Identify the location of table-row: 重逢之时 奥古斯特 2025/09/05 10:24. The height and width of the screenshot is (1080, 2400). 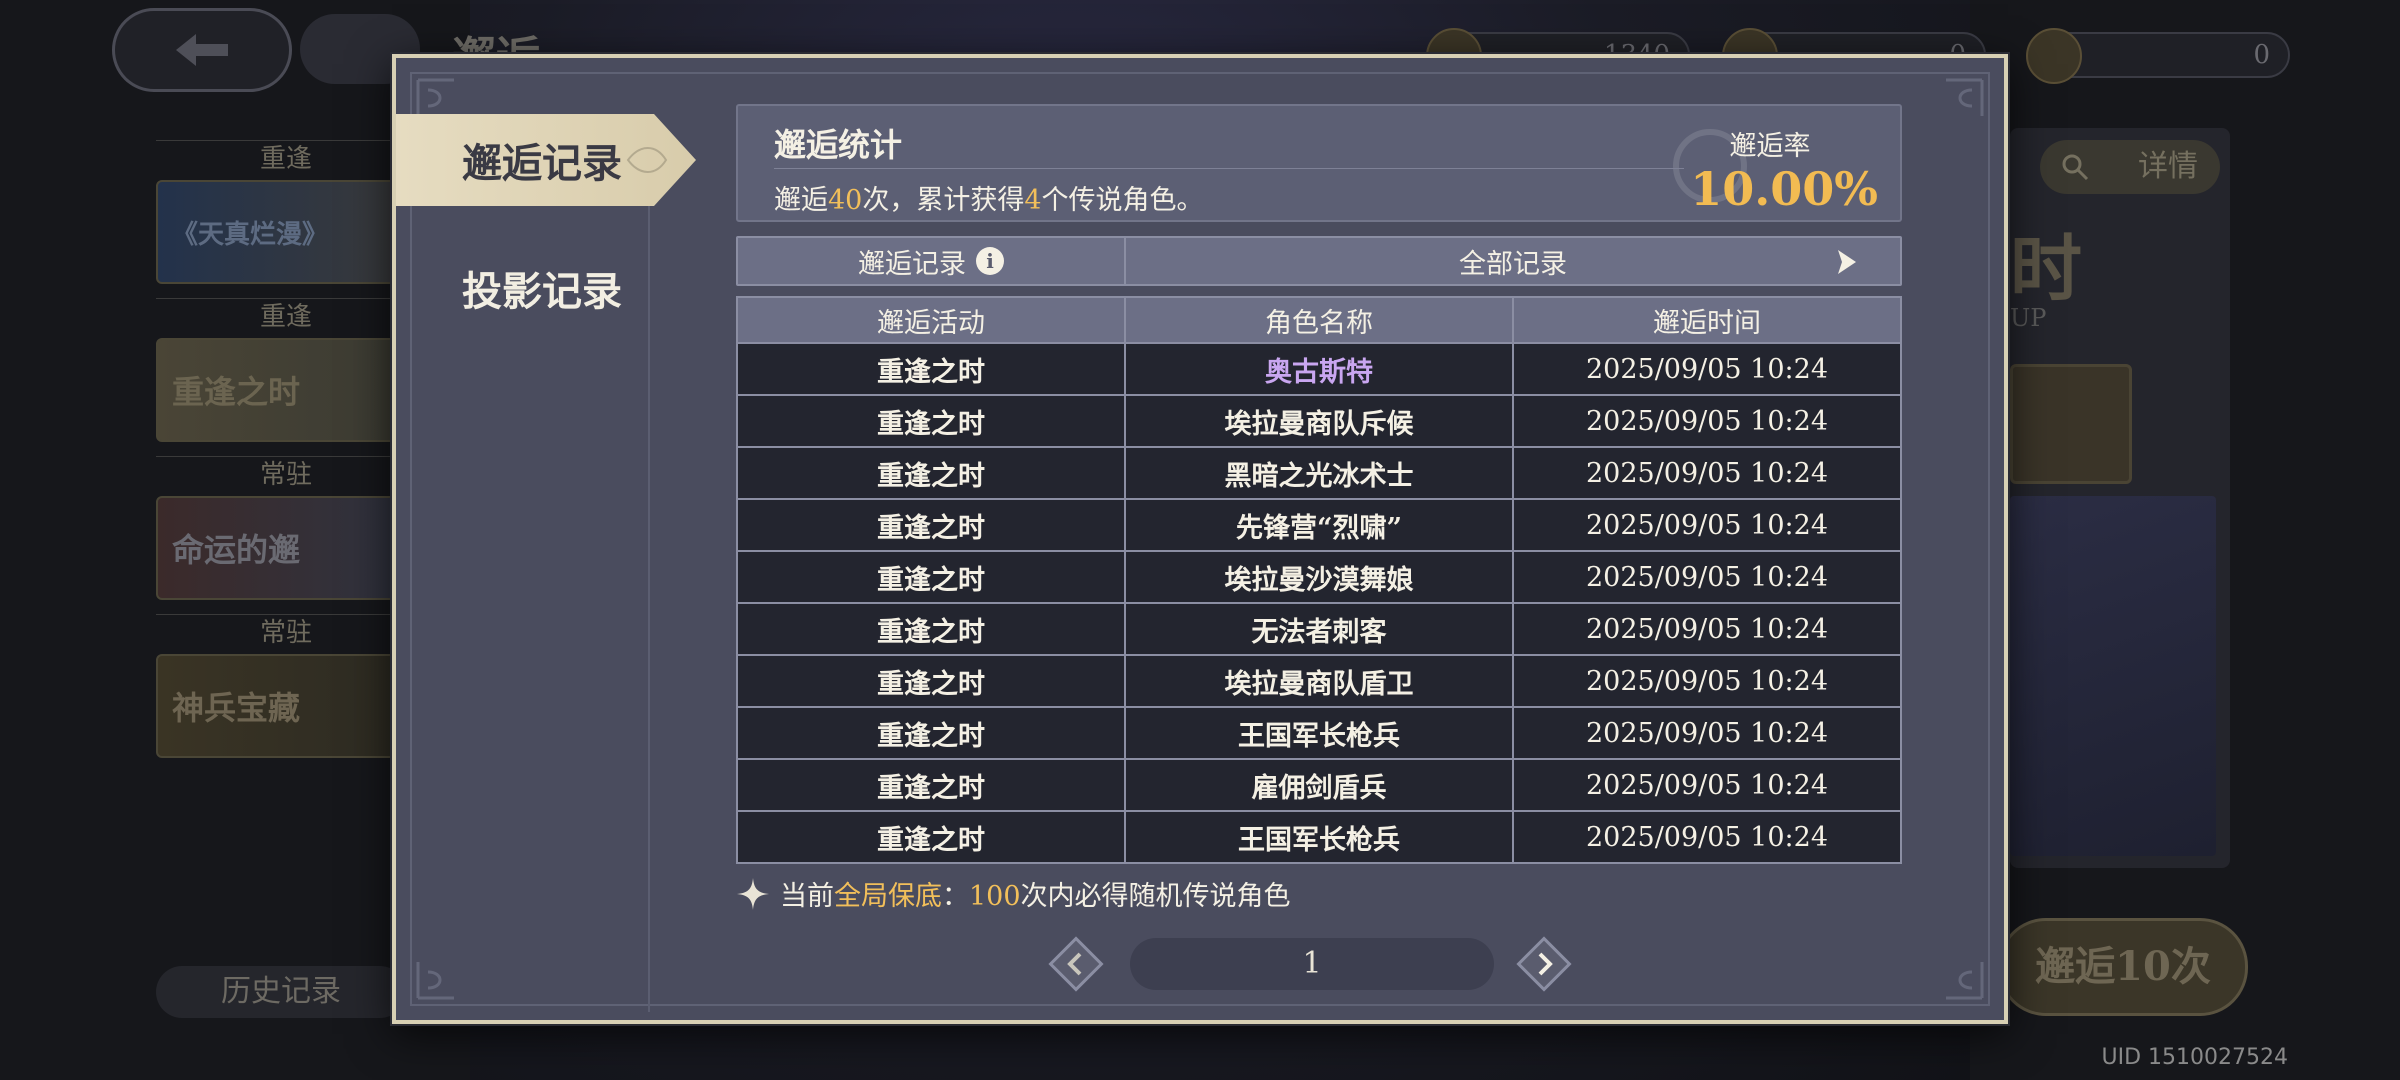
(1319, 369).